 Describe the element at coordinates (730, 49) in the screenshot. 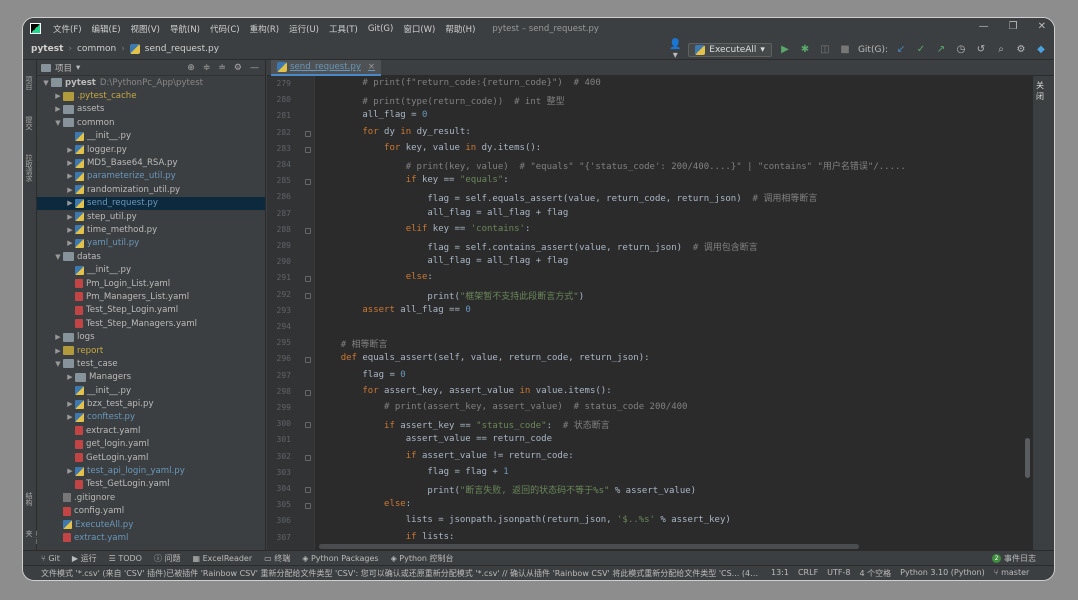

I see `run-configuration-select: ExecuteAll ▾` at that location.